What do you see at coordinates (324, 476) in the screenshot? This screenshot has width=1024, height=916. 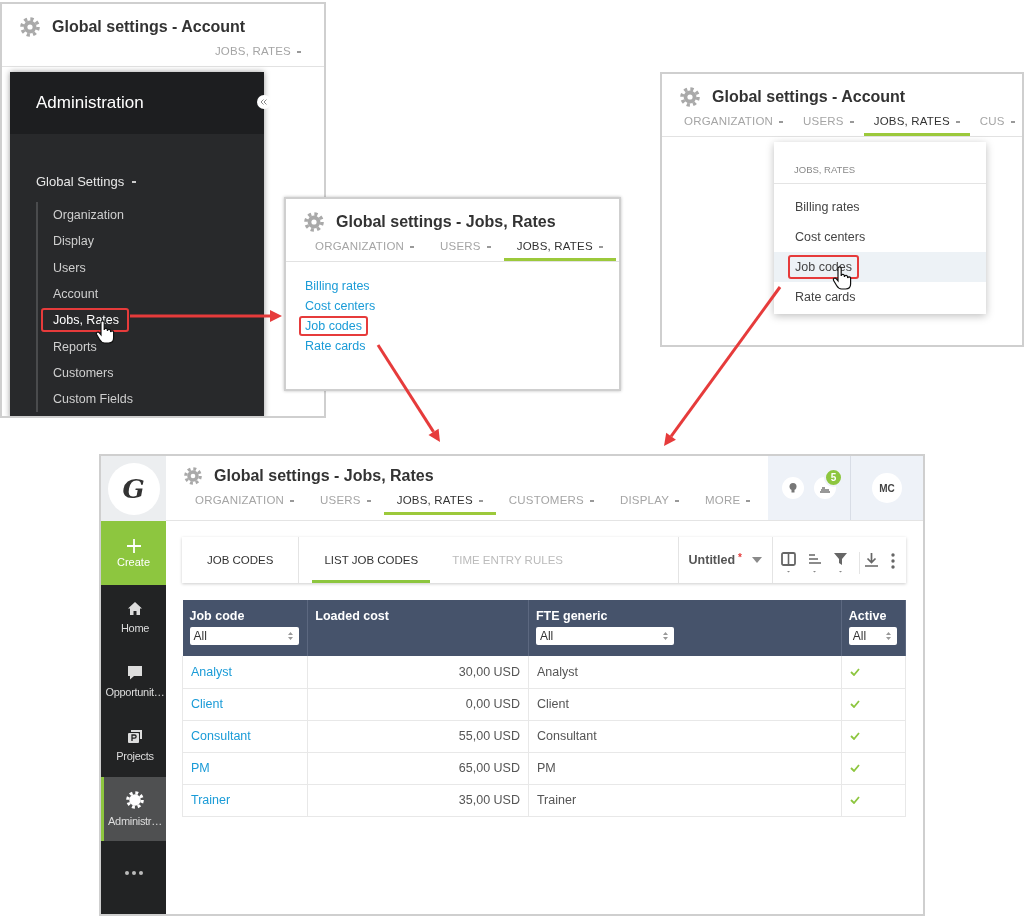 I see `page-title: Global settings - Jobs, Rates` at bounding box center [324, 476].